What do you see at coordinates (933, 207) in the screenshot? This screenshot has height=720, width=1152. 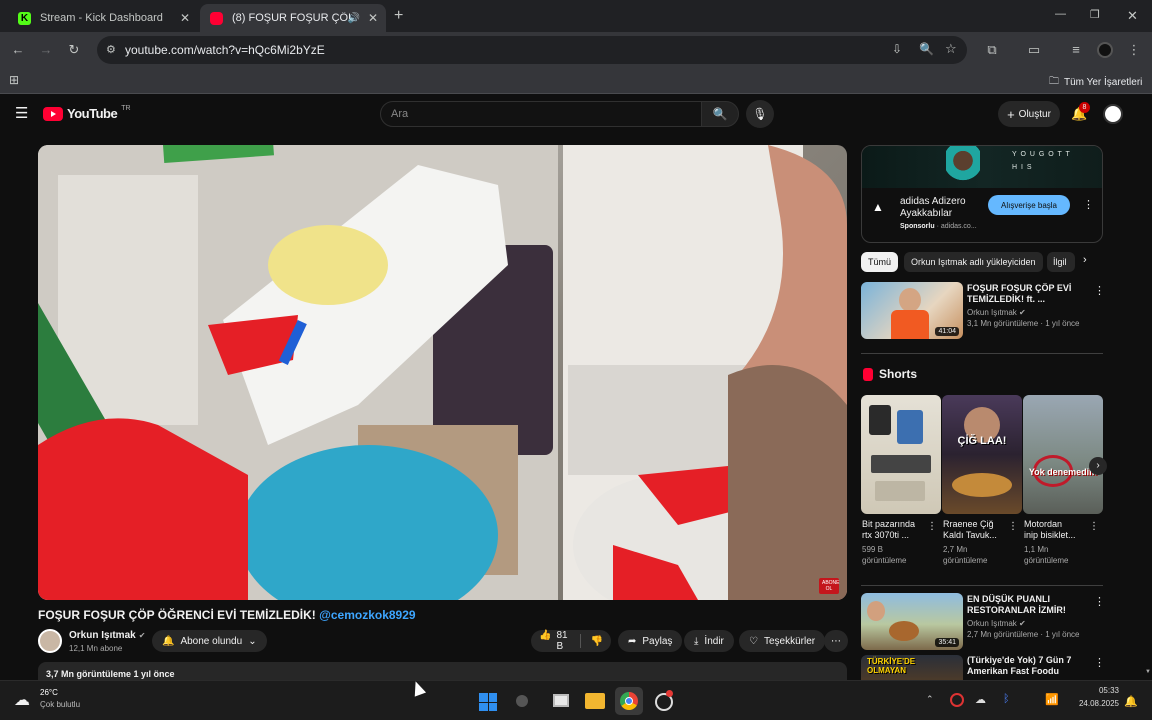 I see `ad-title: adidas Adizero Ayakkabılar` at bounding box center [933, 207].